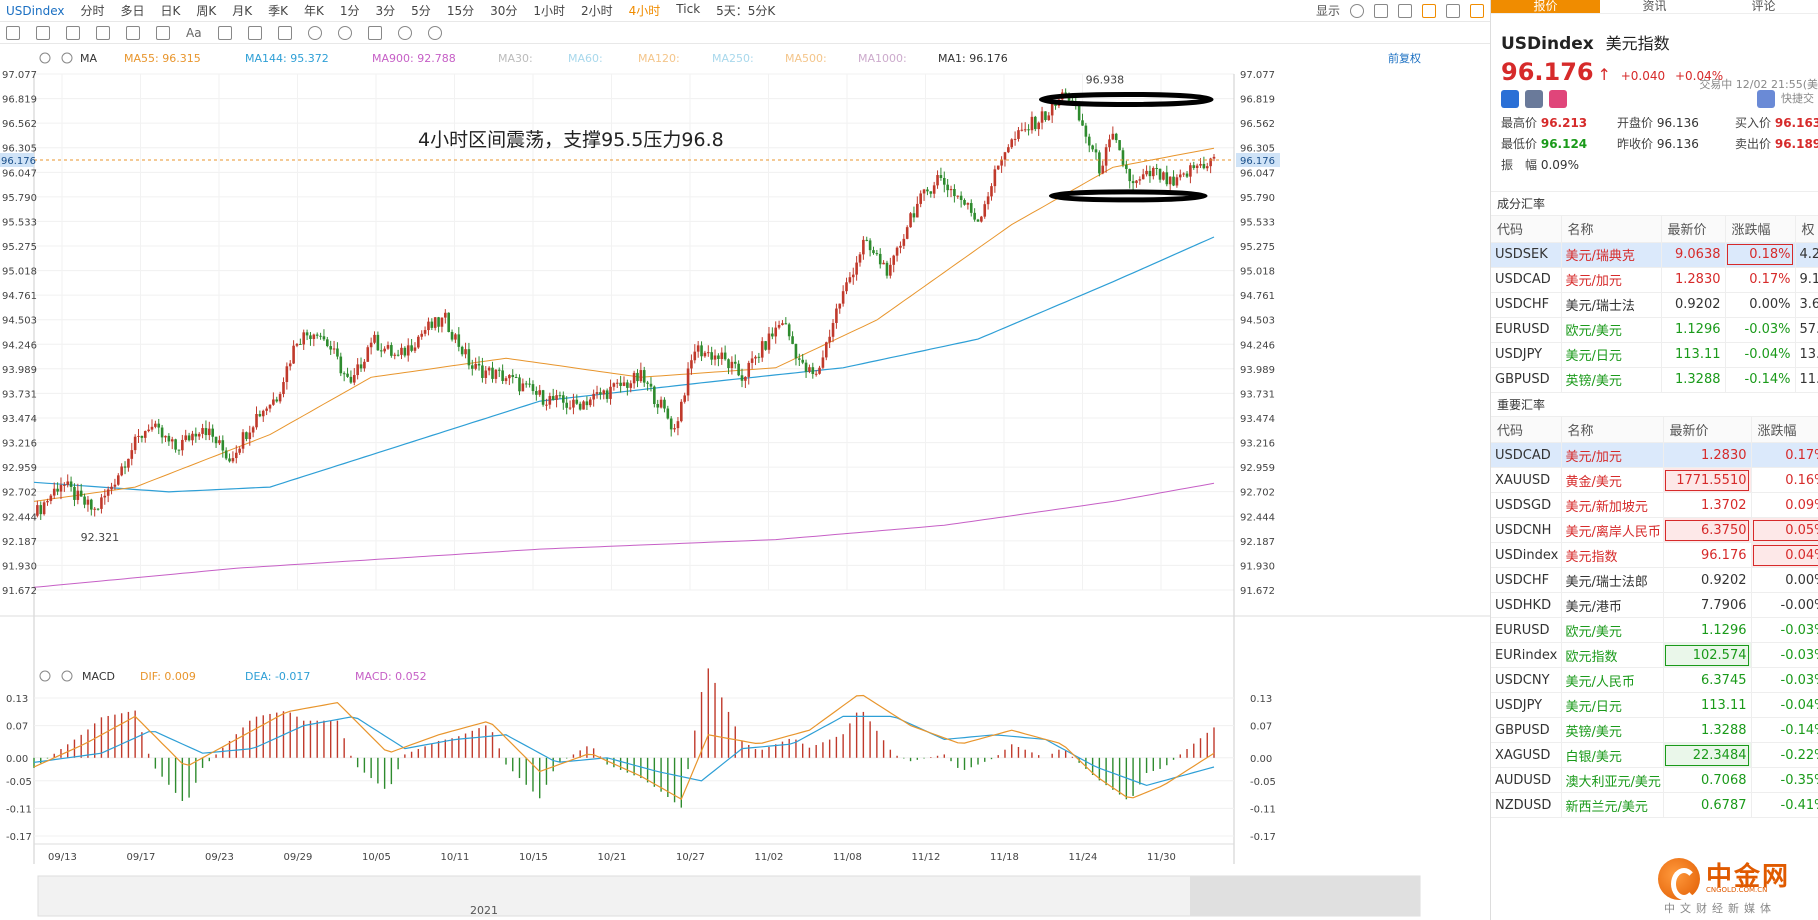 This screenshot has height=920, width=1818. What do you see at coordinates (98, 676) in the screenshot?
I see `macd-label: MACD` at bounding box center [98, 676].